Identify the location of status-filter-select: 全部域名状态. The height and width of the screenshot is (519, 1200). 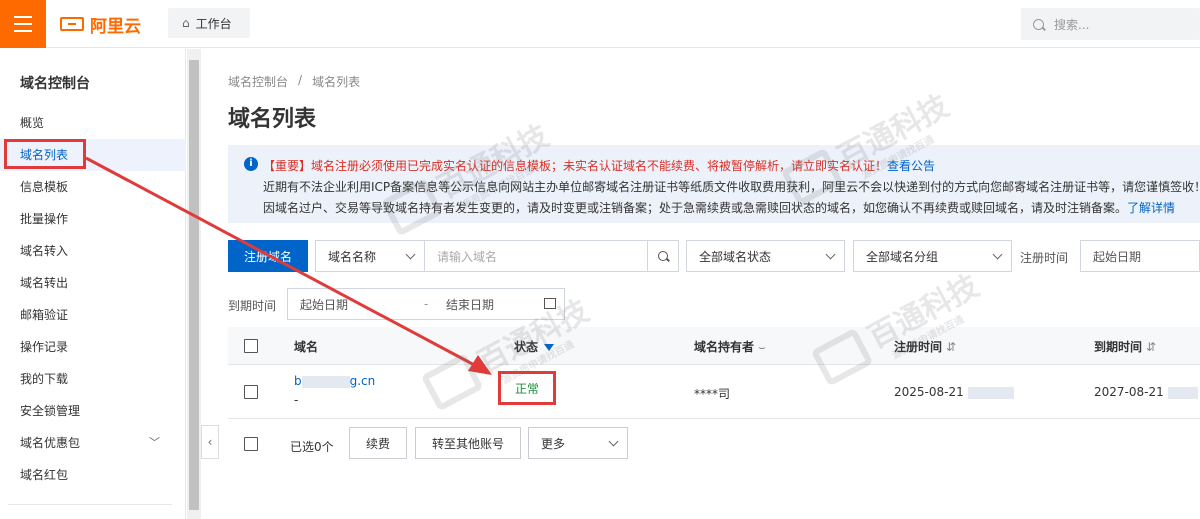
(765, 256).